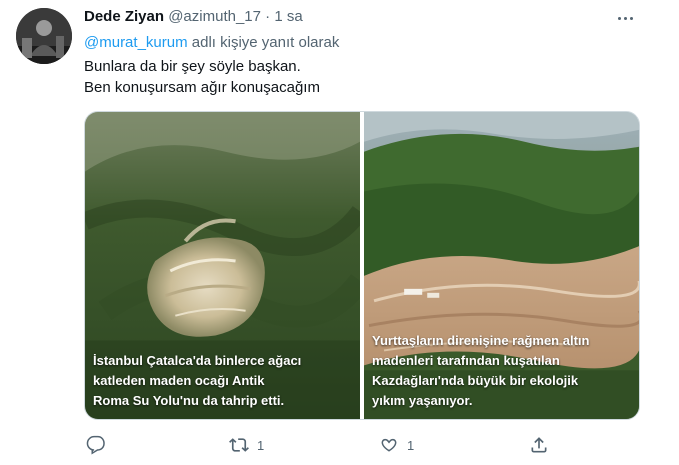 The height and width of the screenshot is (465, 679). What do you see at coordinates (214, 16) in the screenshot?
I see `author-handle: @azimuth_17` at bounding box center [214, 16].